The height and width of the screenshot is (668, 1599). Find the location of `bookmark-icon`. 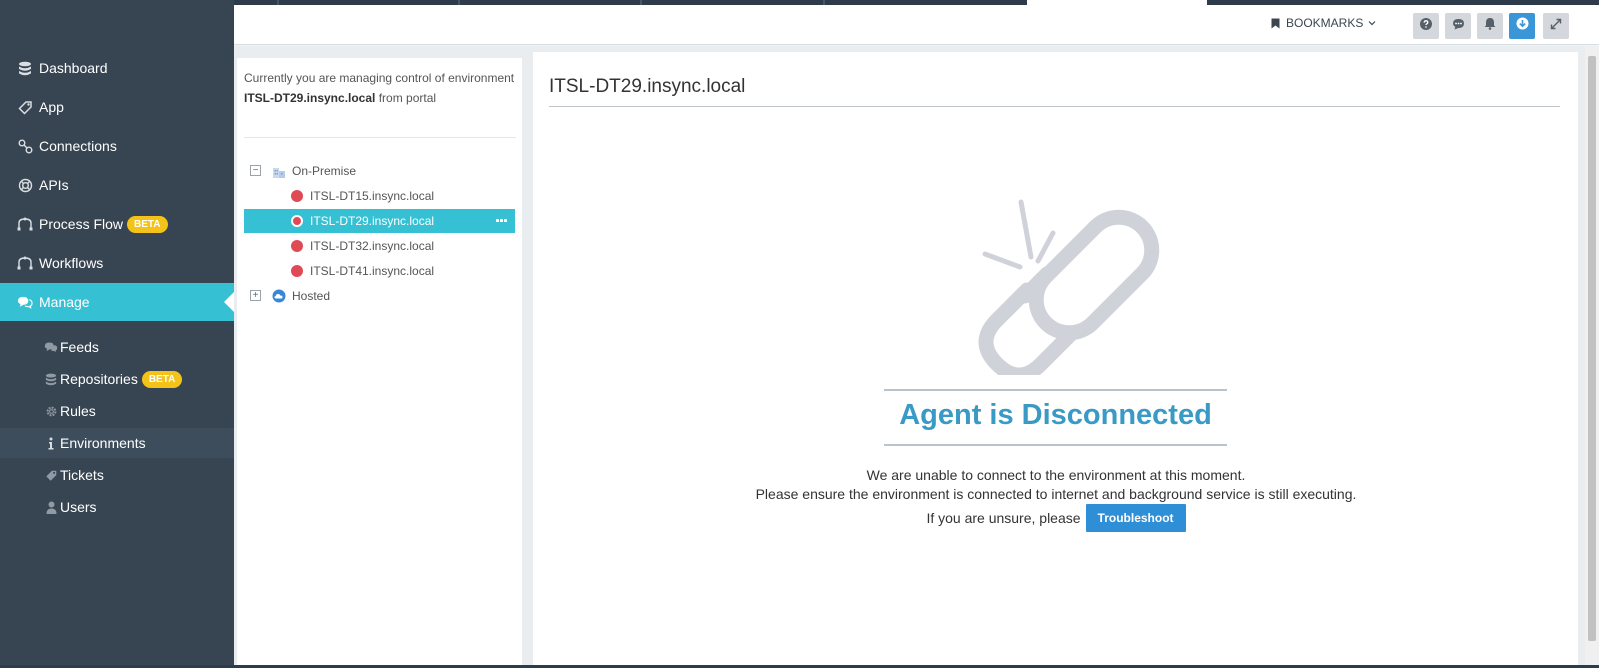

bookmark-icon is located at coordinates (1275, 23).